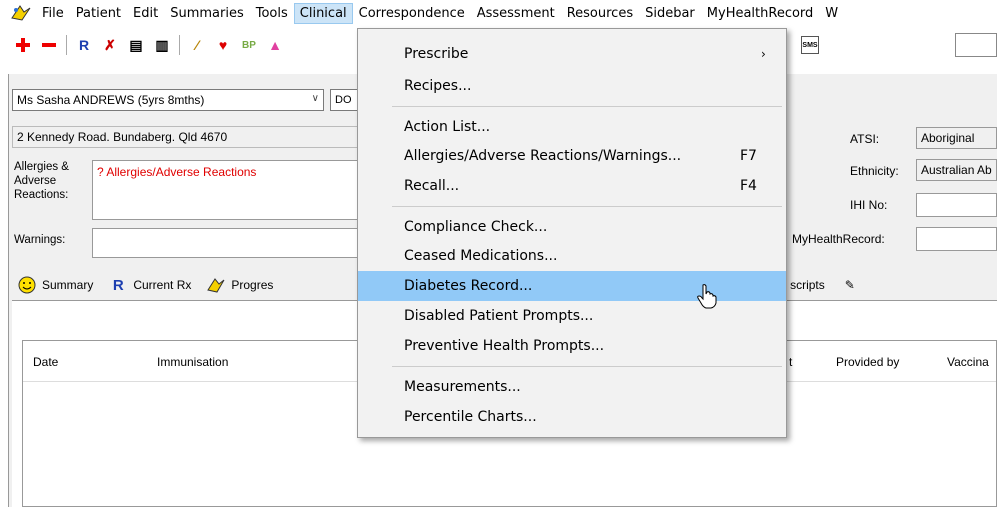  I want to click on menu-item-label: Prescribe, so click(436, 54).